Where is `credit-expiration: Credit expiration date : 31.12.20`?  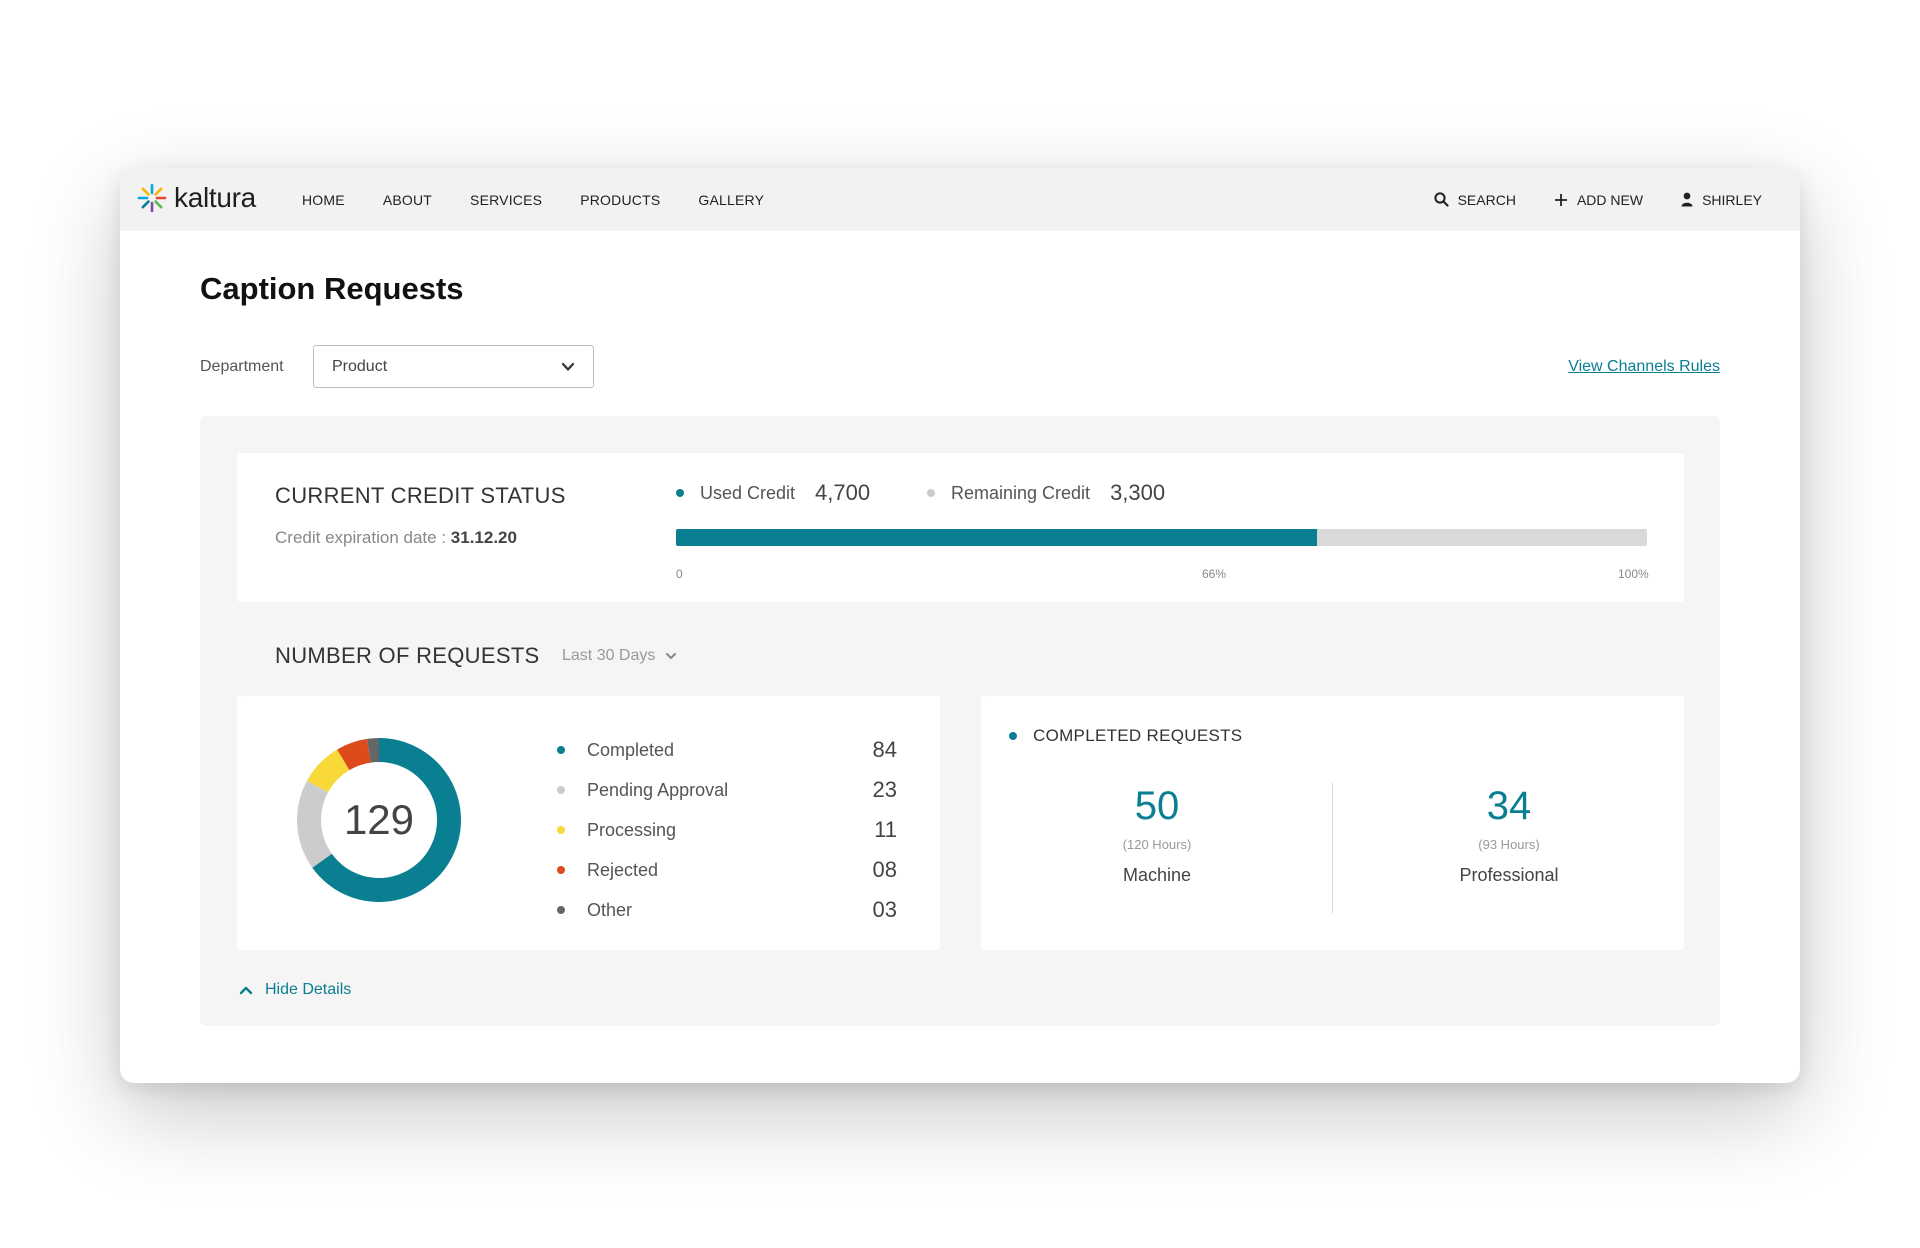
credit-expiration: Credit expiration date : 31.12.20 is located at coordinates (396, 538).